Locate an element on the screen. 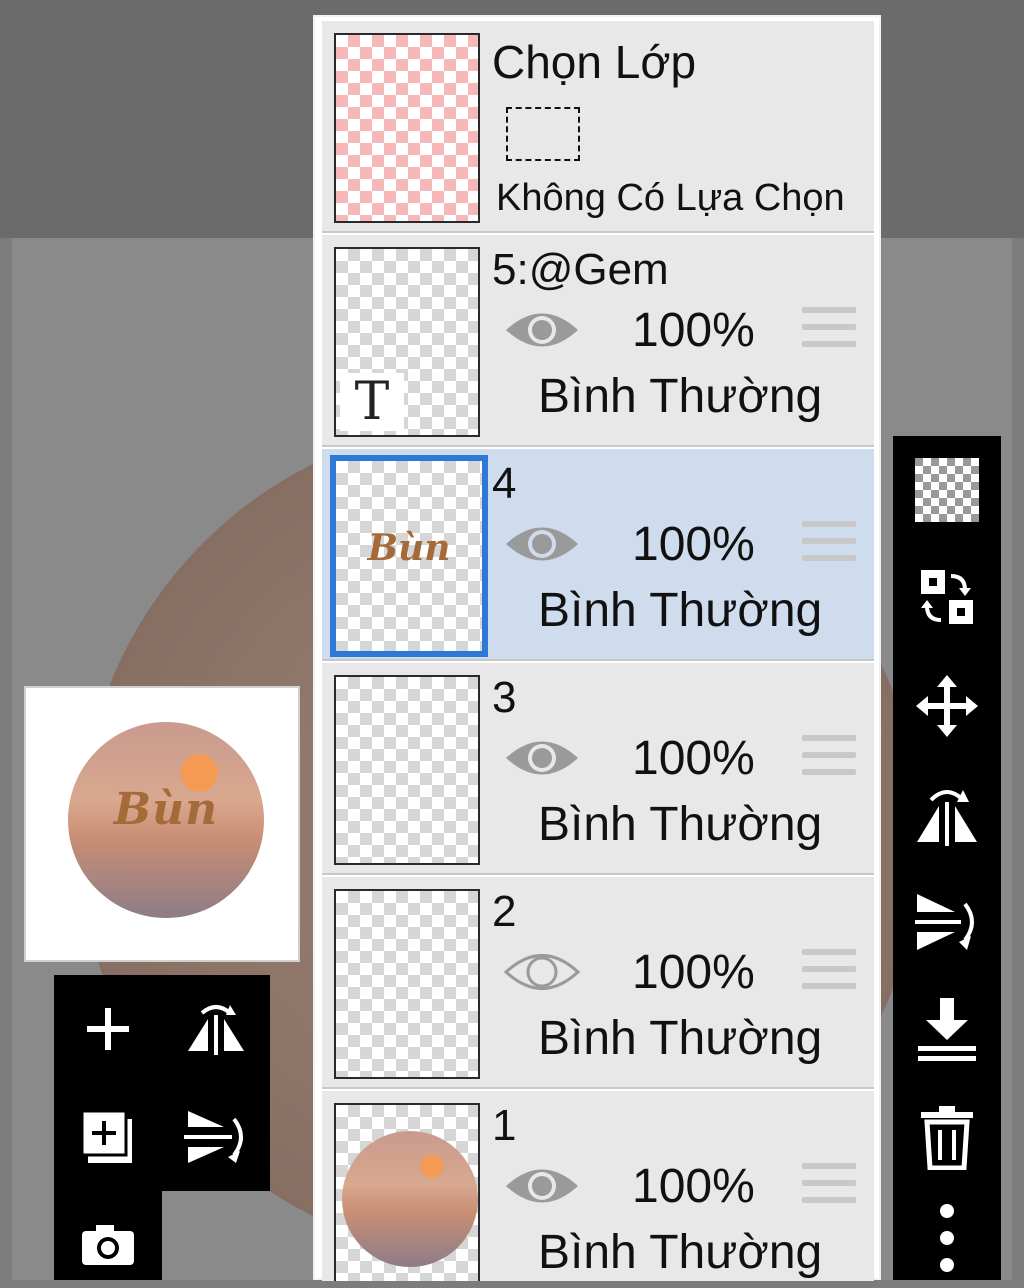 This screenshot has height=1288, width=1024. left-toolbar is located at coordinates (162, 1083).